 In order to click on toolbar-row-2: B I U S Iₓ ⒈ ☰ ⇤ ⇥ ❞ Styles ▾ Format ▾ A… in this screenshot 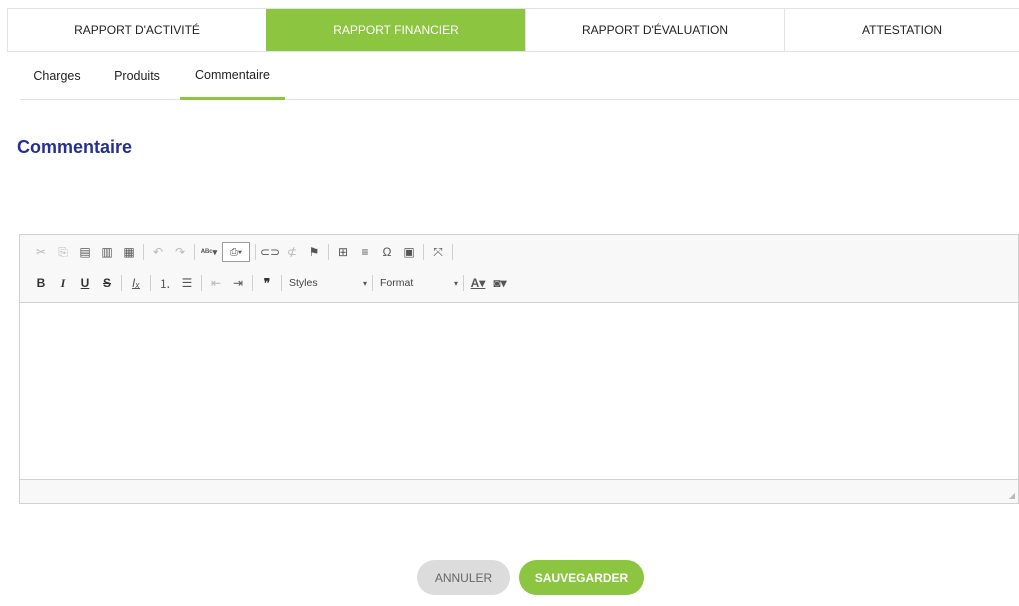, I will do `click(270, 283)`.